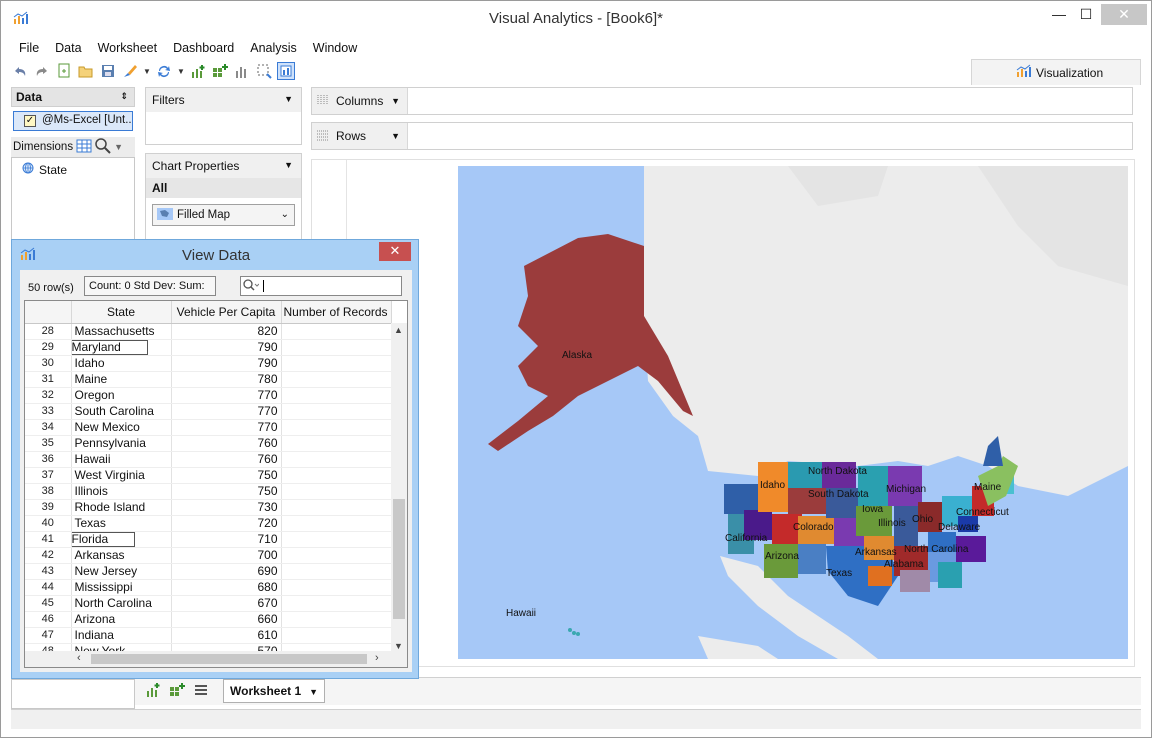  What do you see at coordinates (360, 101) in the screenshot?
I see `columns-pill: Columns ▼` at bounding box center [360, 101].